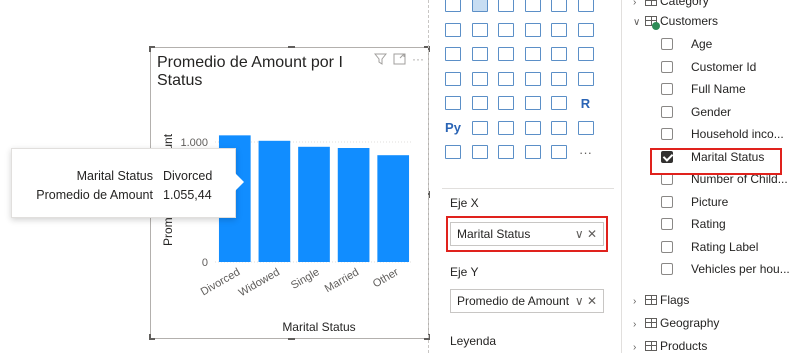  I want to click on x-axis-highlight, so click(527, 234).